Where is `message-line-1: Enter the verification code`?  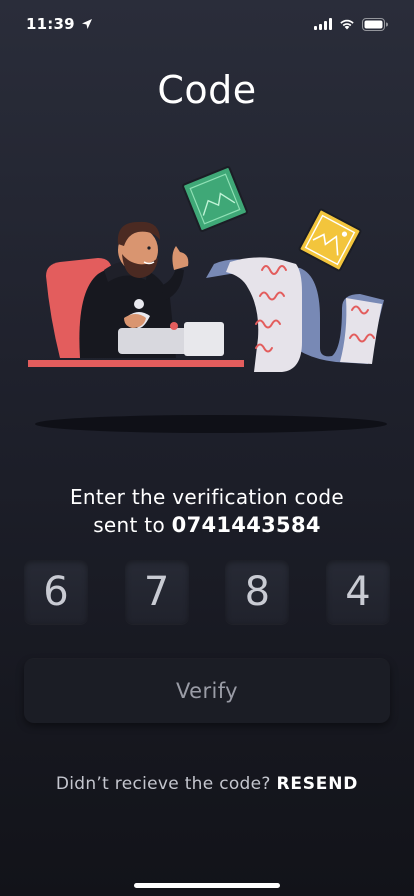
message-line-1: Enter the verification code is located at coordinates (207, 497).